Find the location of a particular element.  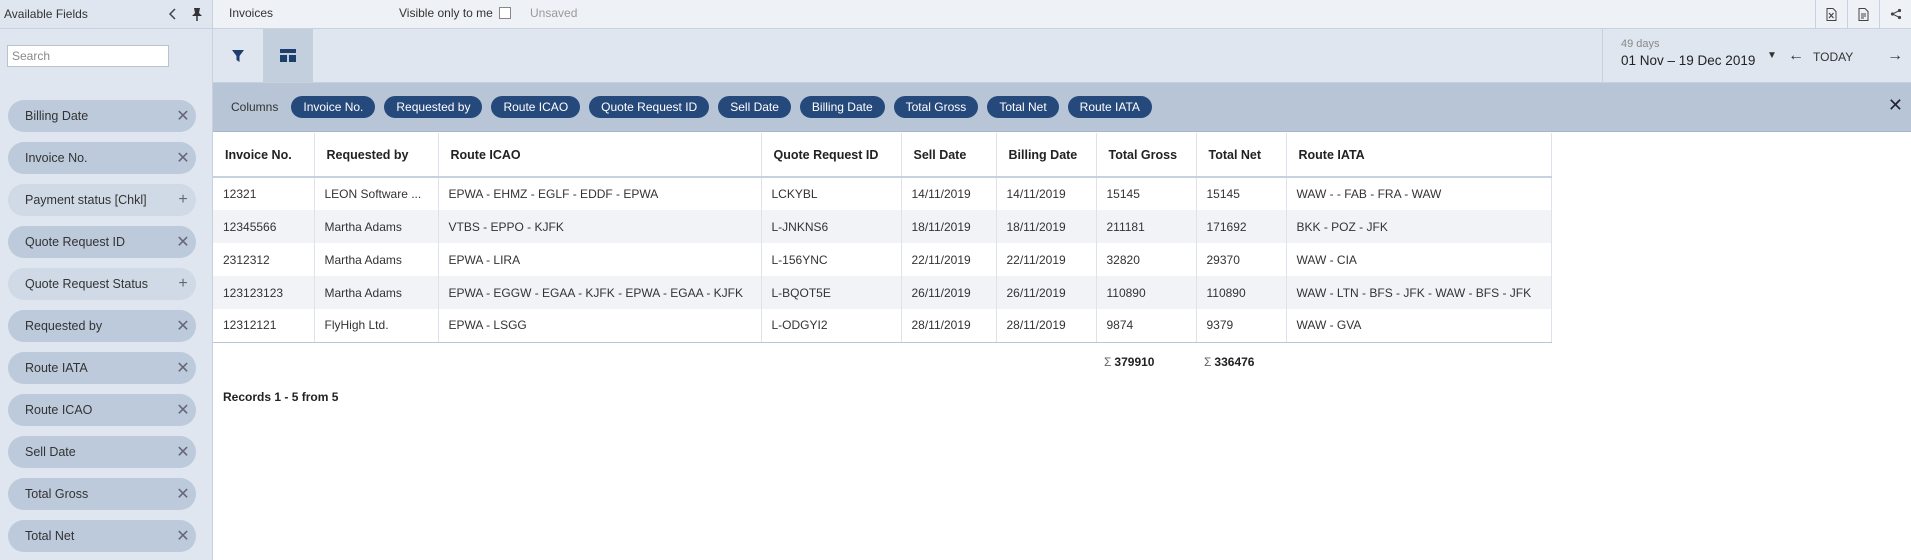

field-item: Requested by ✕ is located at coordinates (102, 326).